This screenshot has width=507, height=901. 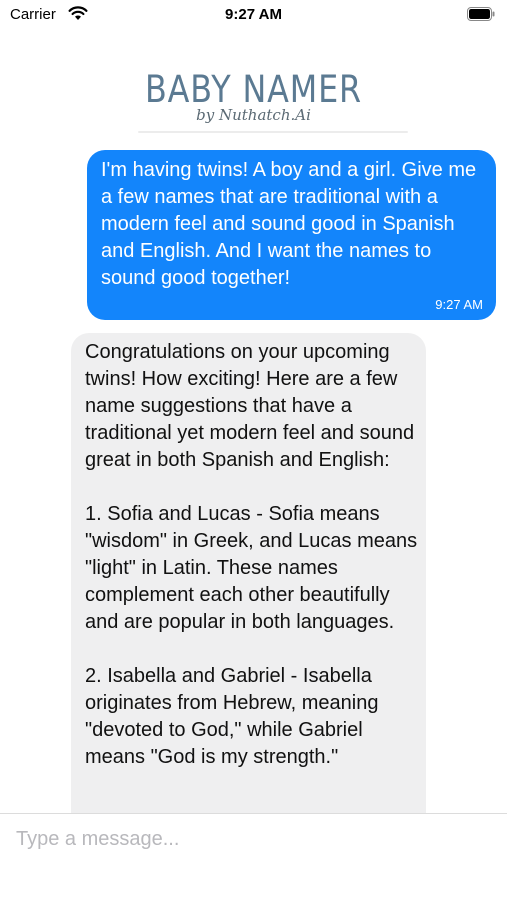 What do you see at coordinates (481, 14) in the screenshot?
I see `battery-icon` at bounding box center [481, 14].